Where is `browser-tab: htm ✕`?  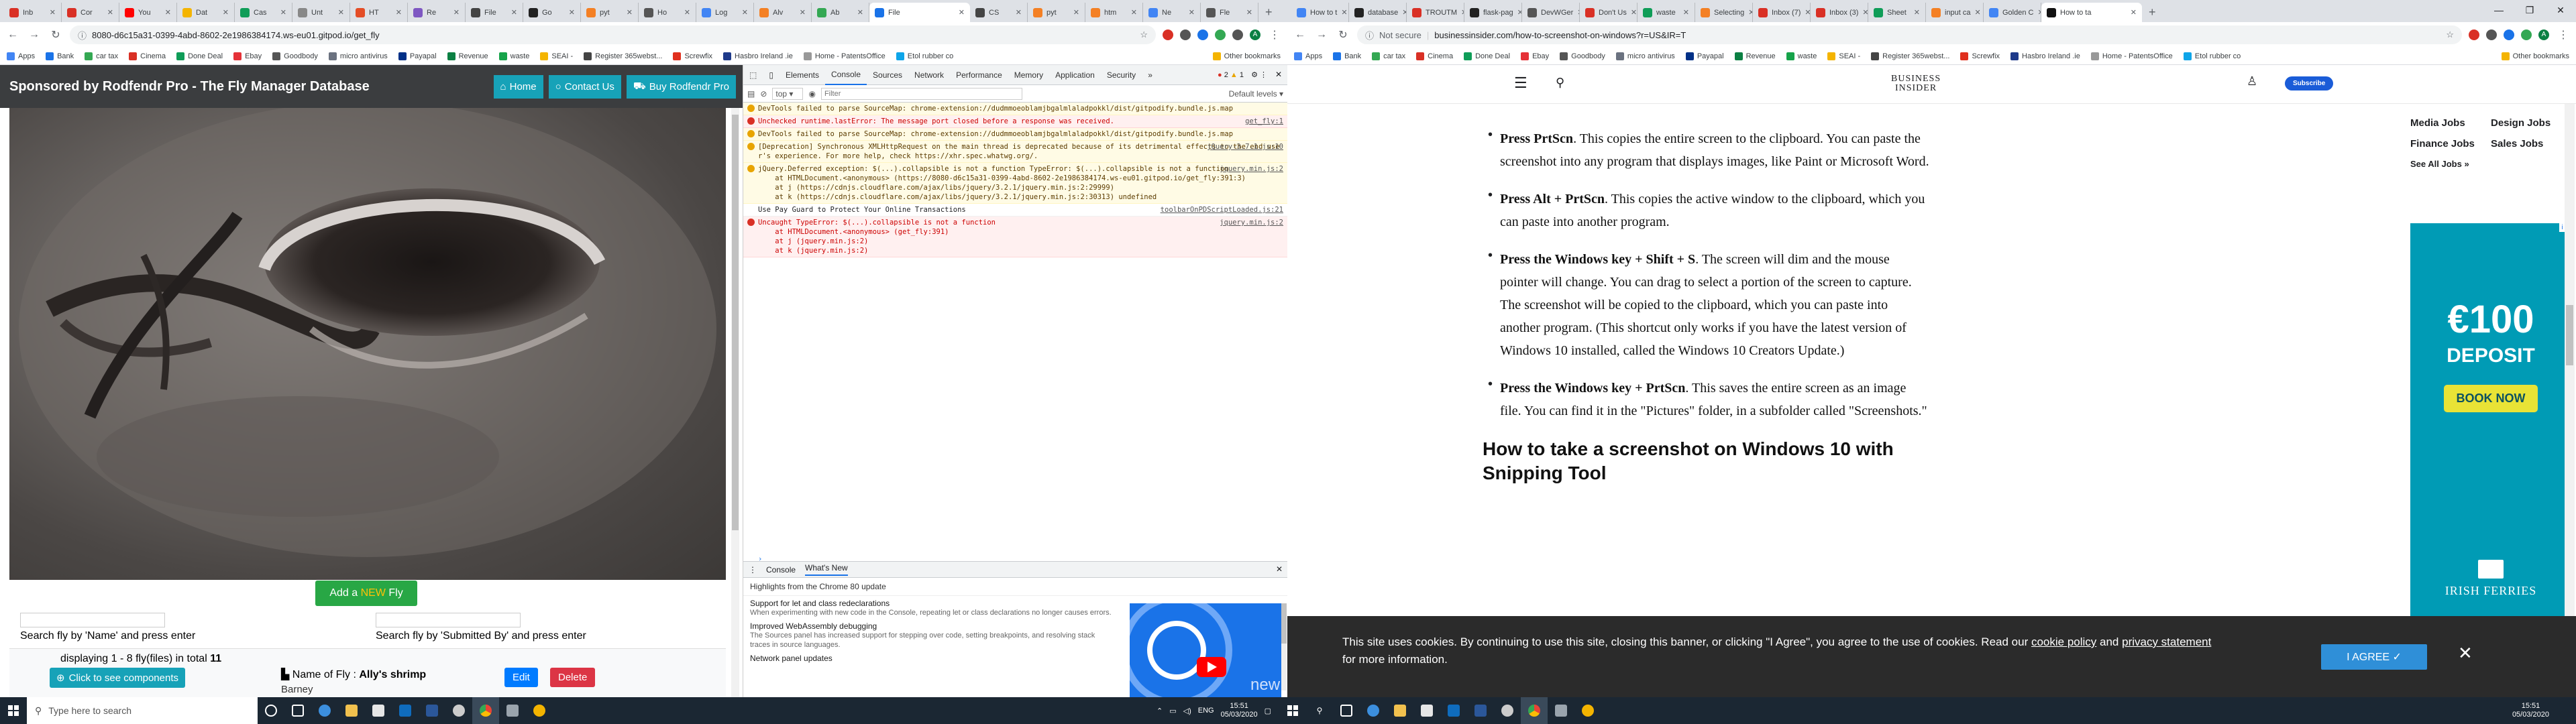 browser-tab: htm ✕ is located at coordinates (1114, 13).